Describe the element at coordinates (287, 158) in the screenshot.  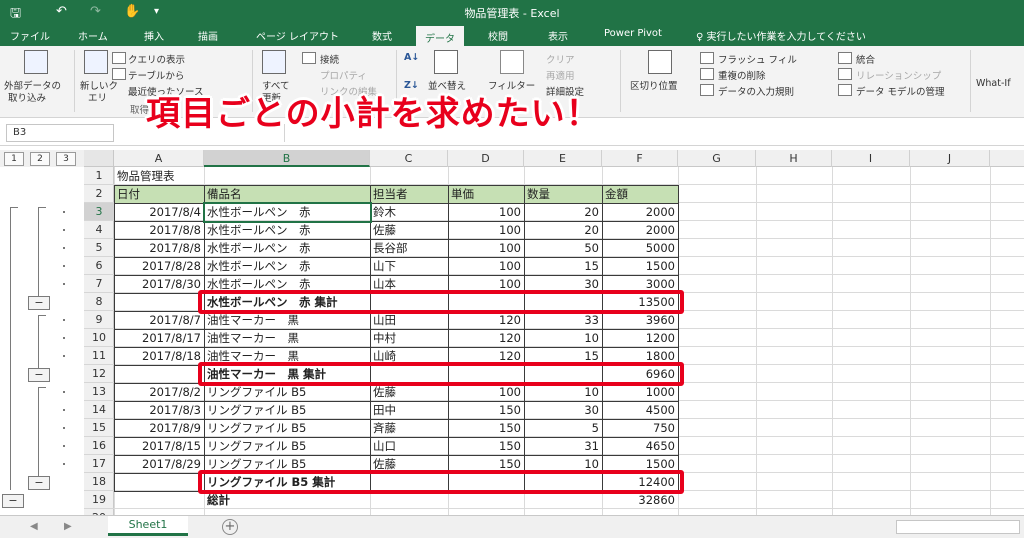
I see `column-header-b: B` at that location.